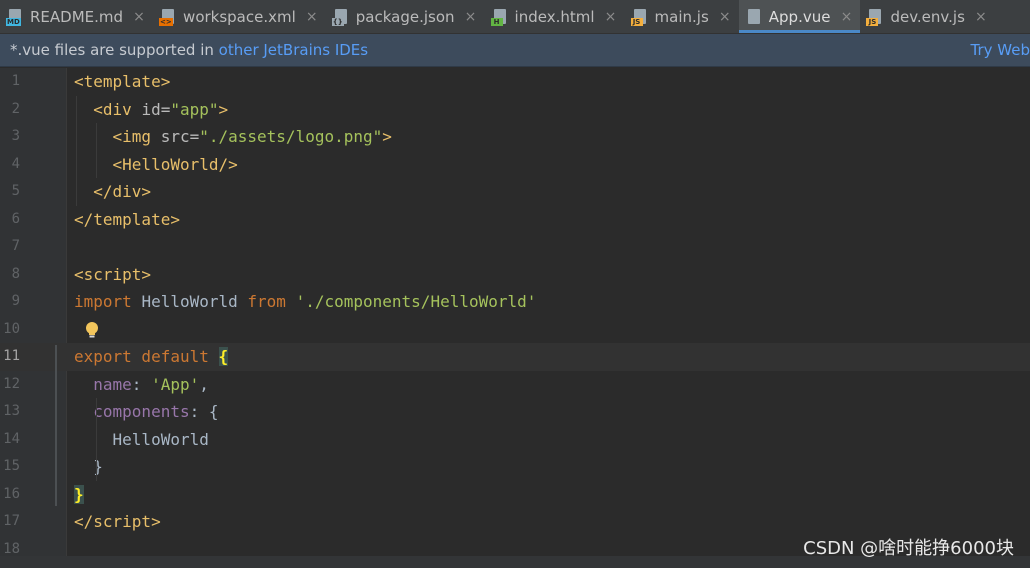 Image resolution: width=1030 pixels, height=568 pixels. I want to click on tab-readme-md: MD README.md ×, so click(76, 16).